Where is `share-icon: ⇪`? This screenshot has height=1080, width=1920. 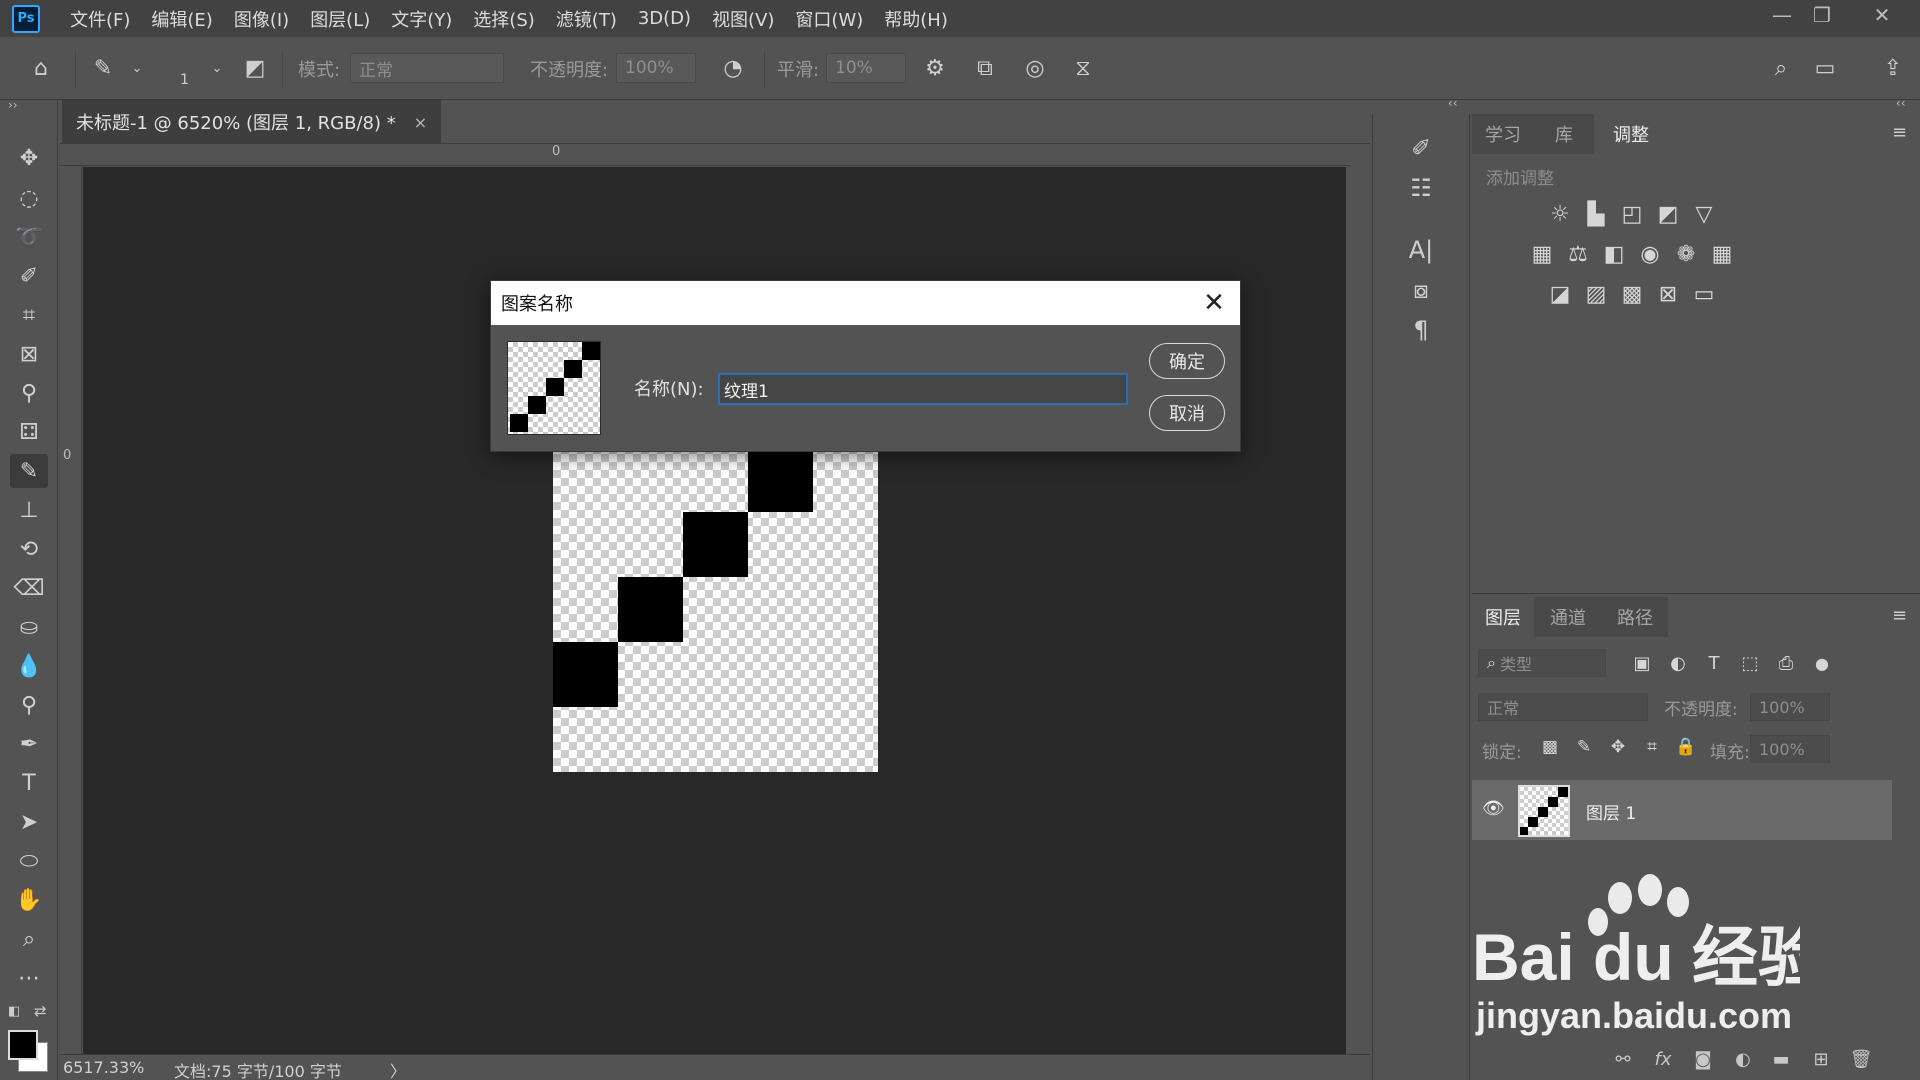
share-icon: ⇪ is located at coordinates (1893, 68).